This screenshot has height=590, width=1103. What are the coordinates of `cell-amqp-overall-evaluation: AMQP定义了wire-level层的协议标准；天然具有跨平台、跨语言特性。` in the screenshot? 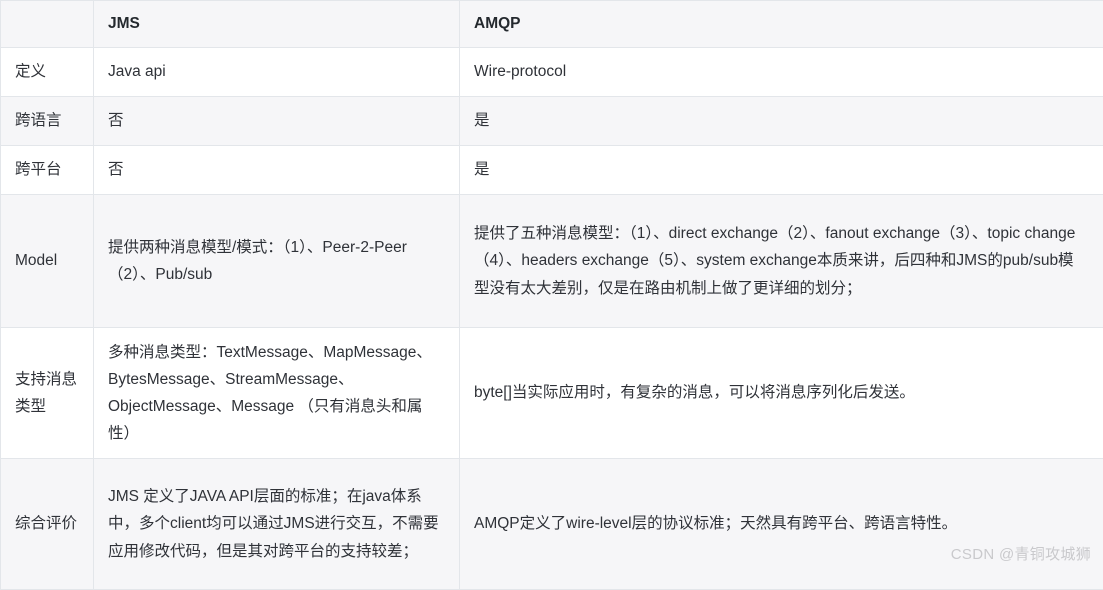 It's located at (781, 524).